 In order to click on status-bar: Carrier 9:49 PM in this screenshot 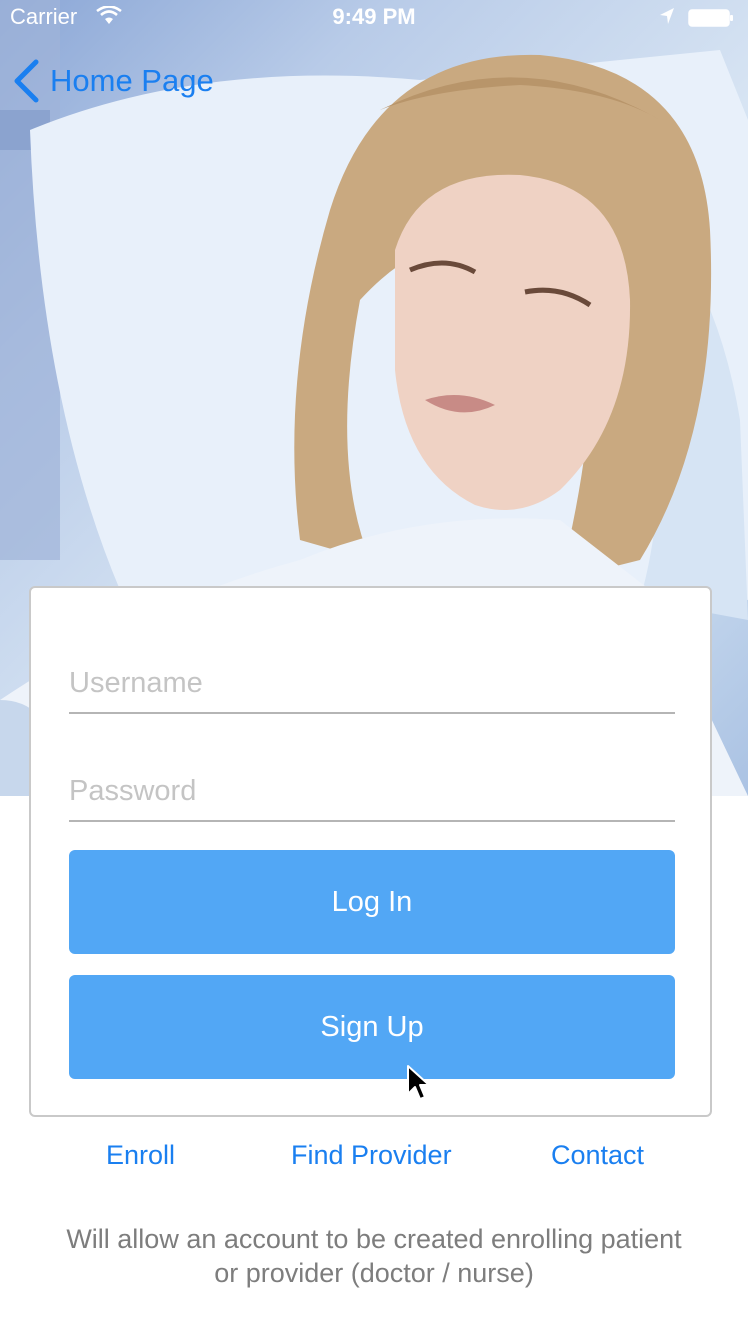, I will do `click(374, 18)`.